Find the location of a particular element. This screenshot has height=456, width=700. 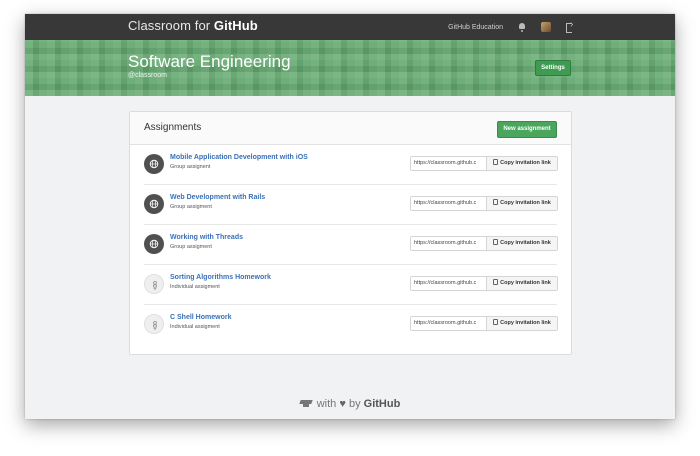

page-title: Software Engineering is located at coordinates (209, 61).